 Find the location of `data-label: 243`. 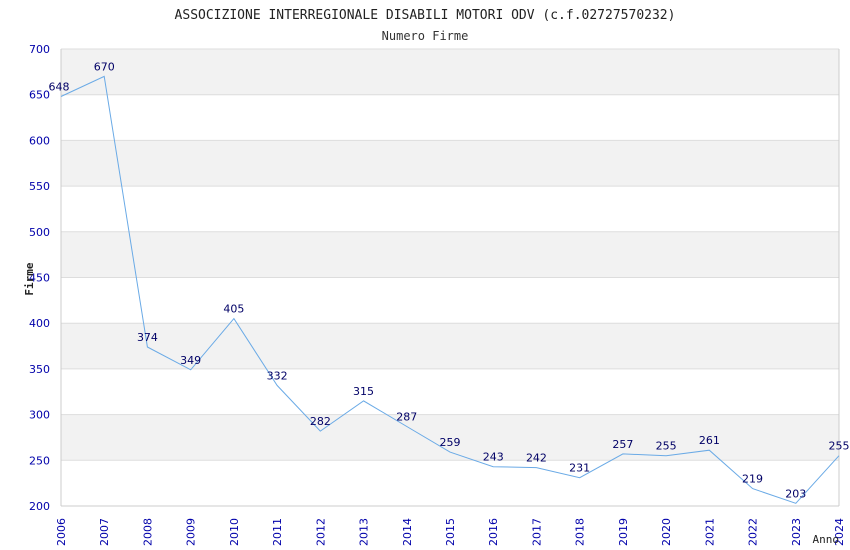

data-label: 243 is located at coordinates (493, 457).